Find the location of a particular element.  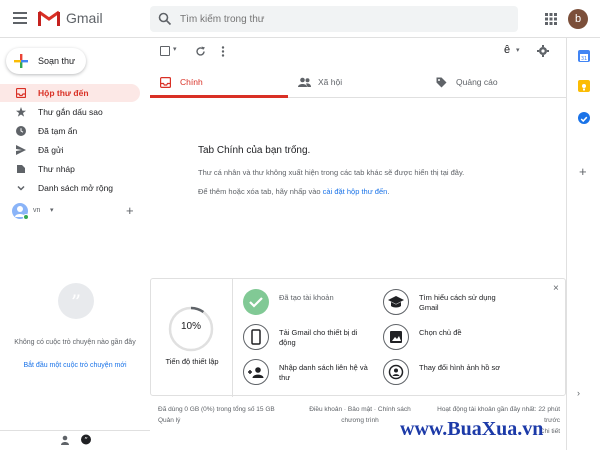

keep-icon is located at coordinates (584, 86).